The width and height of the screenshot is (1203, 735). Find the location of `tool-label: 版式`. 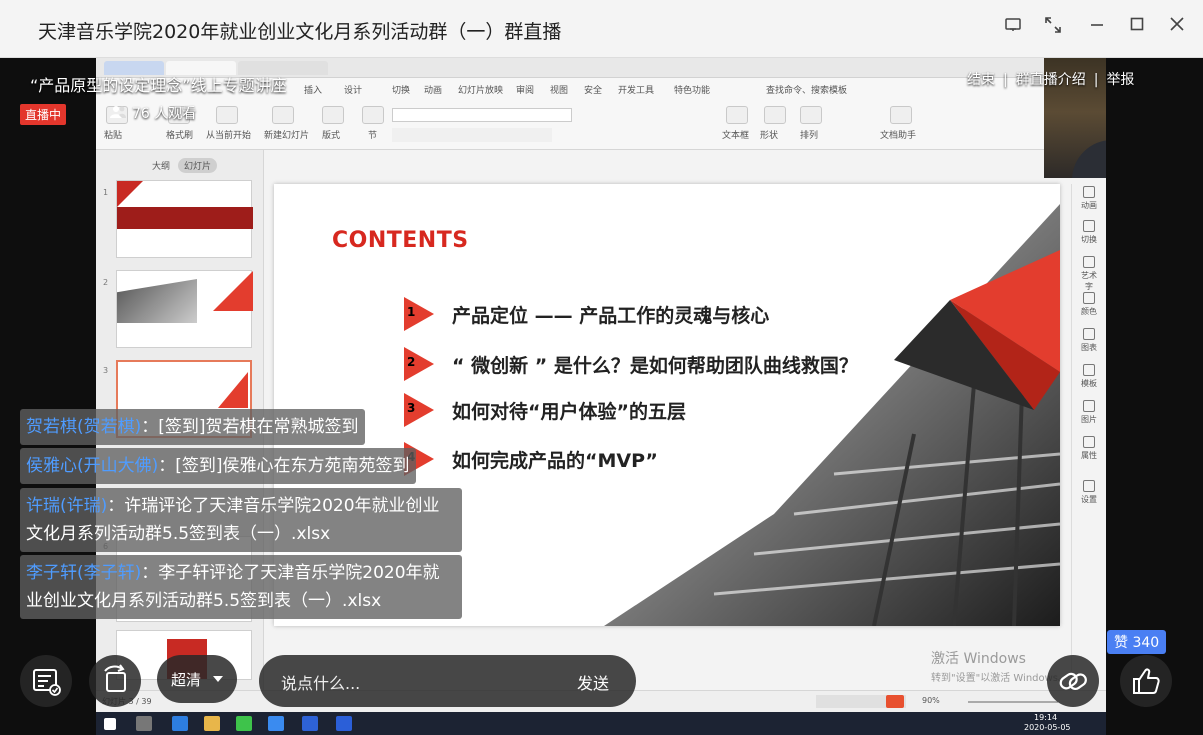

tool-label: 版式 is located at coordinates (331, 136).